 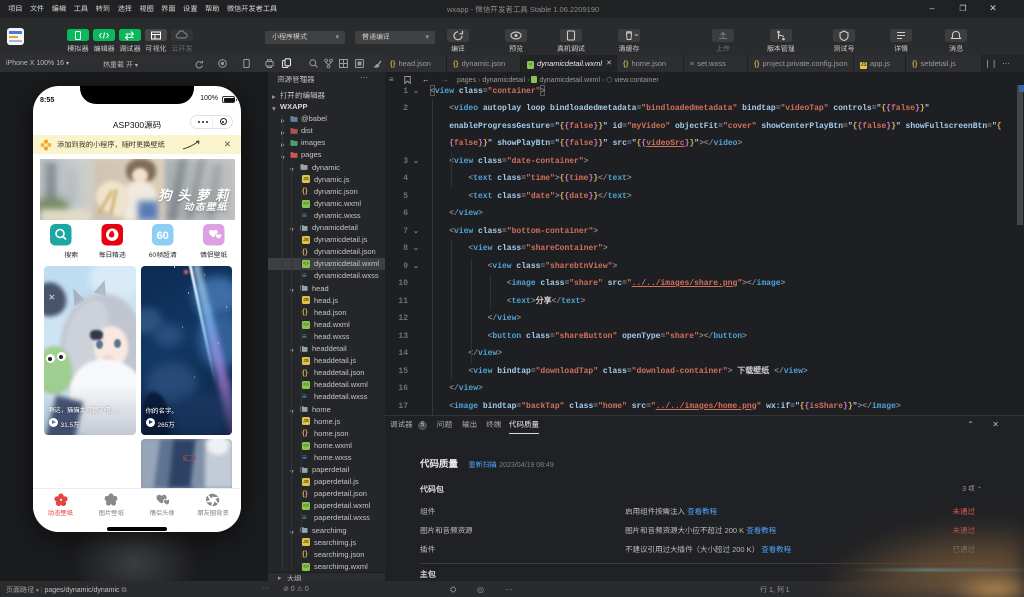 What do you see at coordinates (163, 236) in the screenshot?
I see `svg-text: 60` at bounding box center [163, 236].